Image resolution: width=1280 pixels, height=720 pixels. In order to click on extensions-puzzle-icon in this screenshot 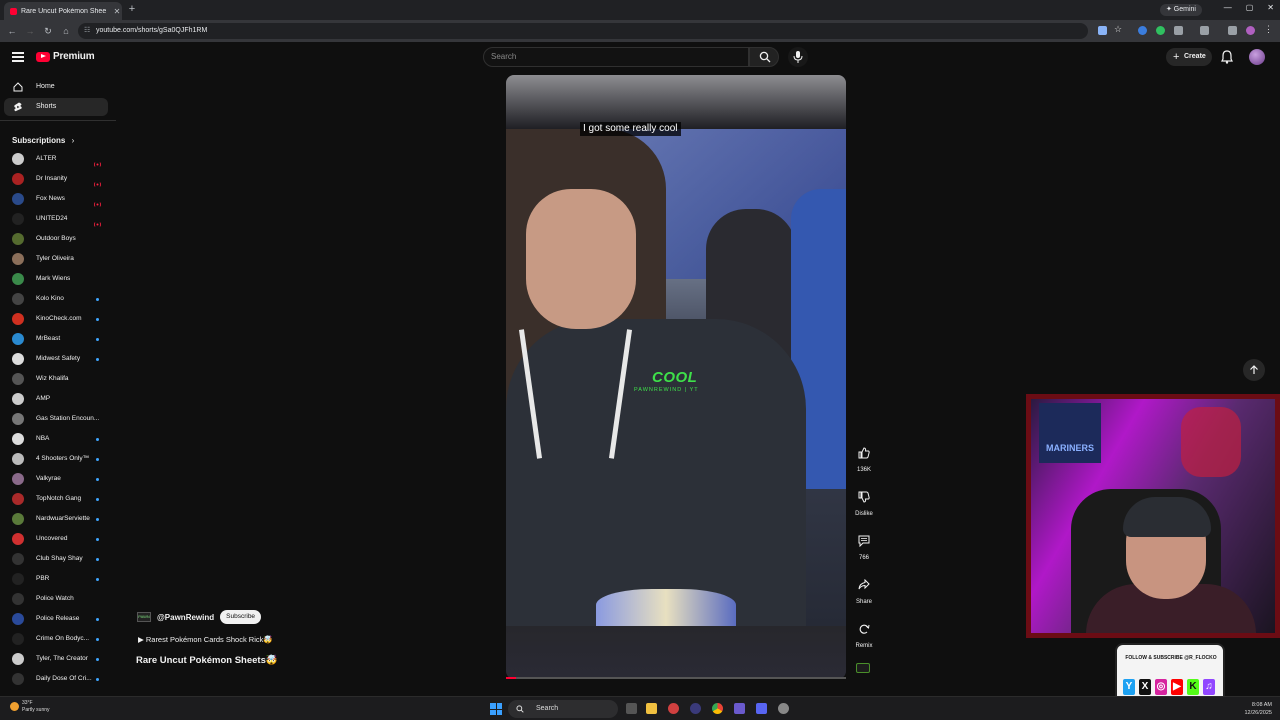, I will do `click(1178, 30)`.